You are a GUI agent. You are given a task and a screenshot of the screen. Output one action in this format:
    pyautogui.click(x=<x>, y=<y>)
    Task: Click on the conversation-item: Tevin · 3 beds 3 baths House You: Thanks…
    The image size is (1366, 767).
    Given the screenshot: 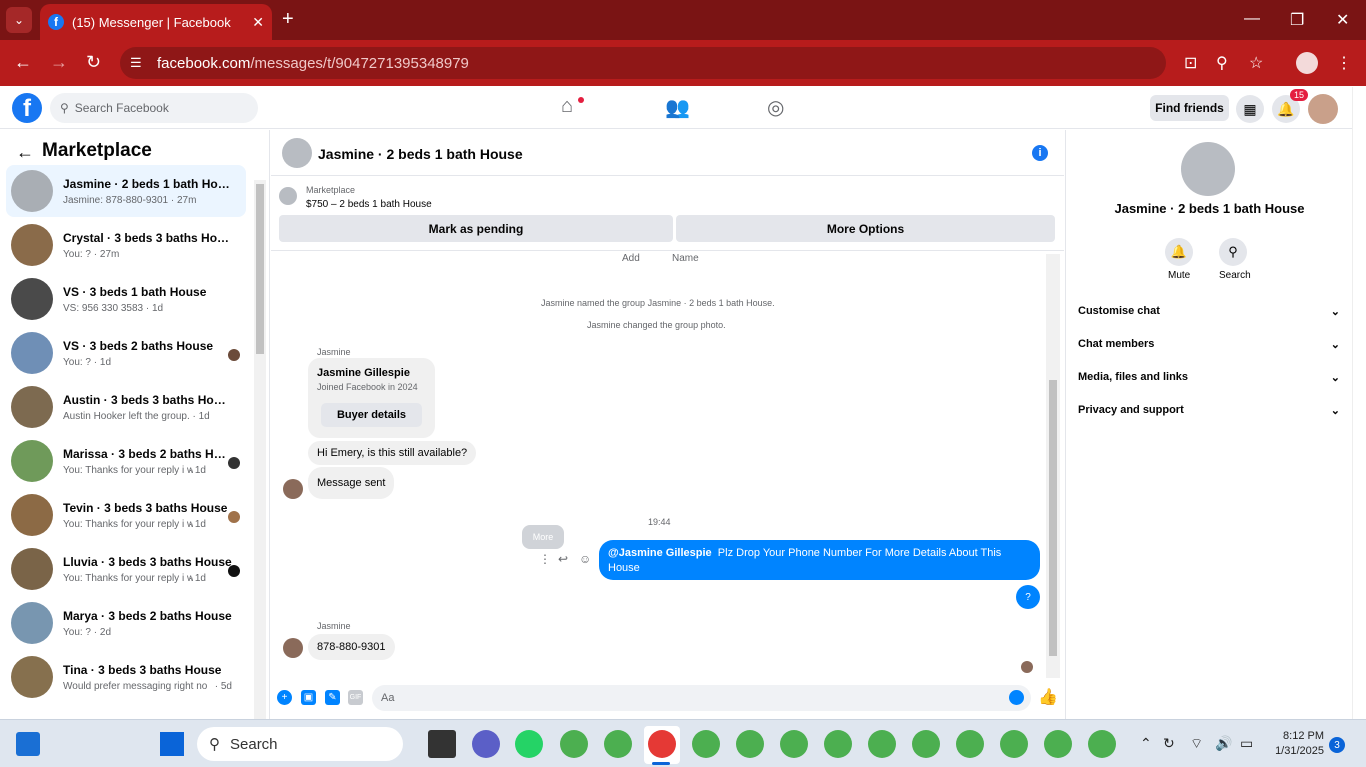 What is the action you would take?
    pyautogui.click(x=126, y=515)
    